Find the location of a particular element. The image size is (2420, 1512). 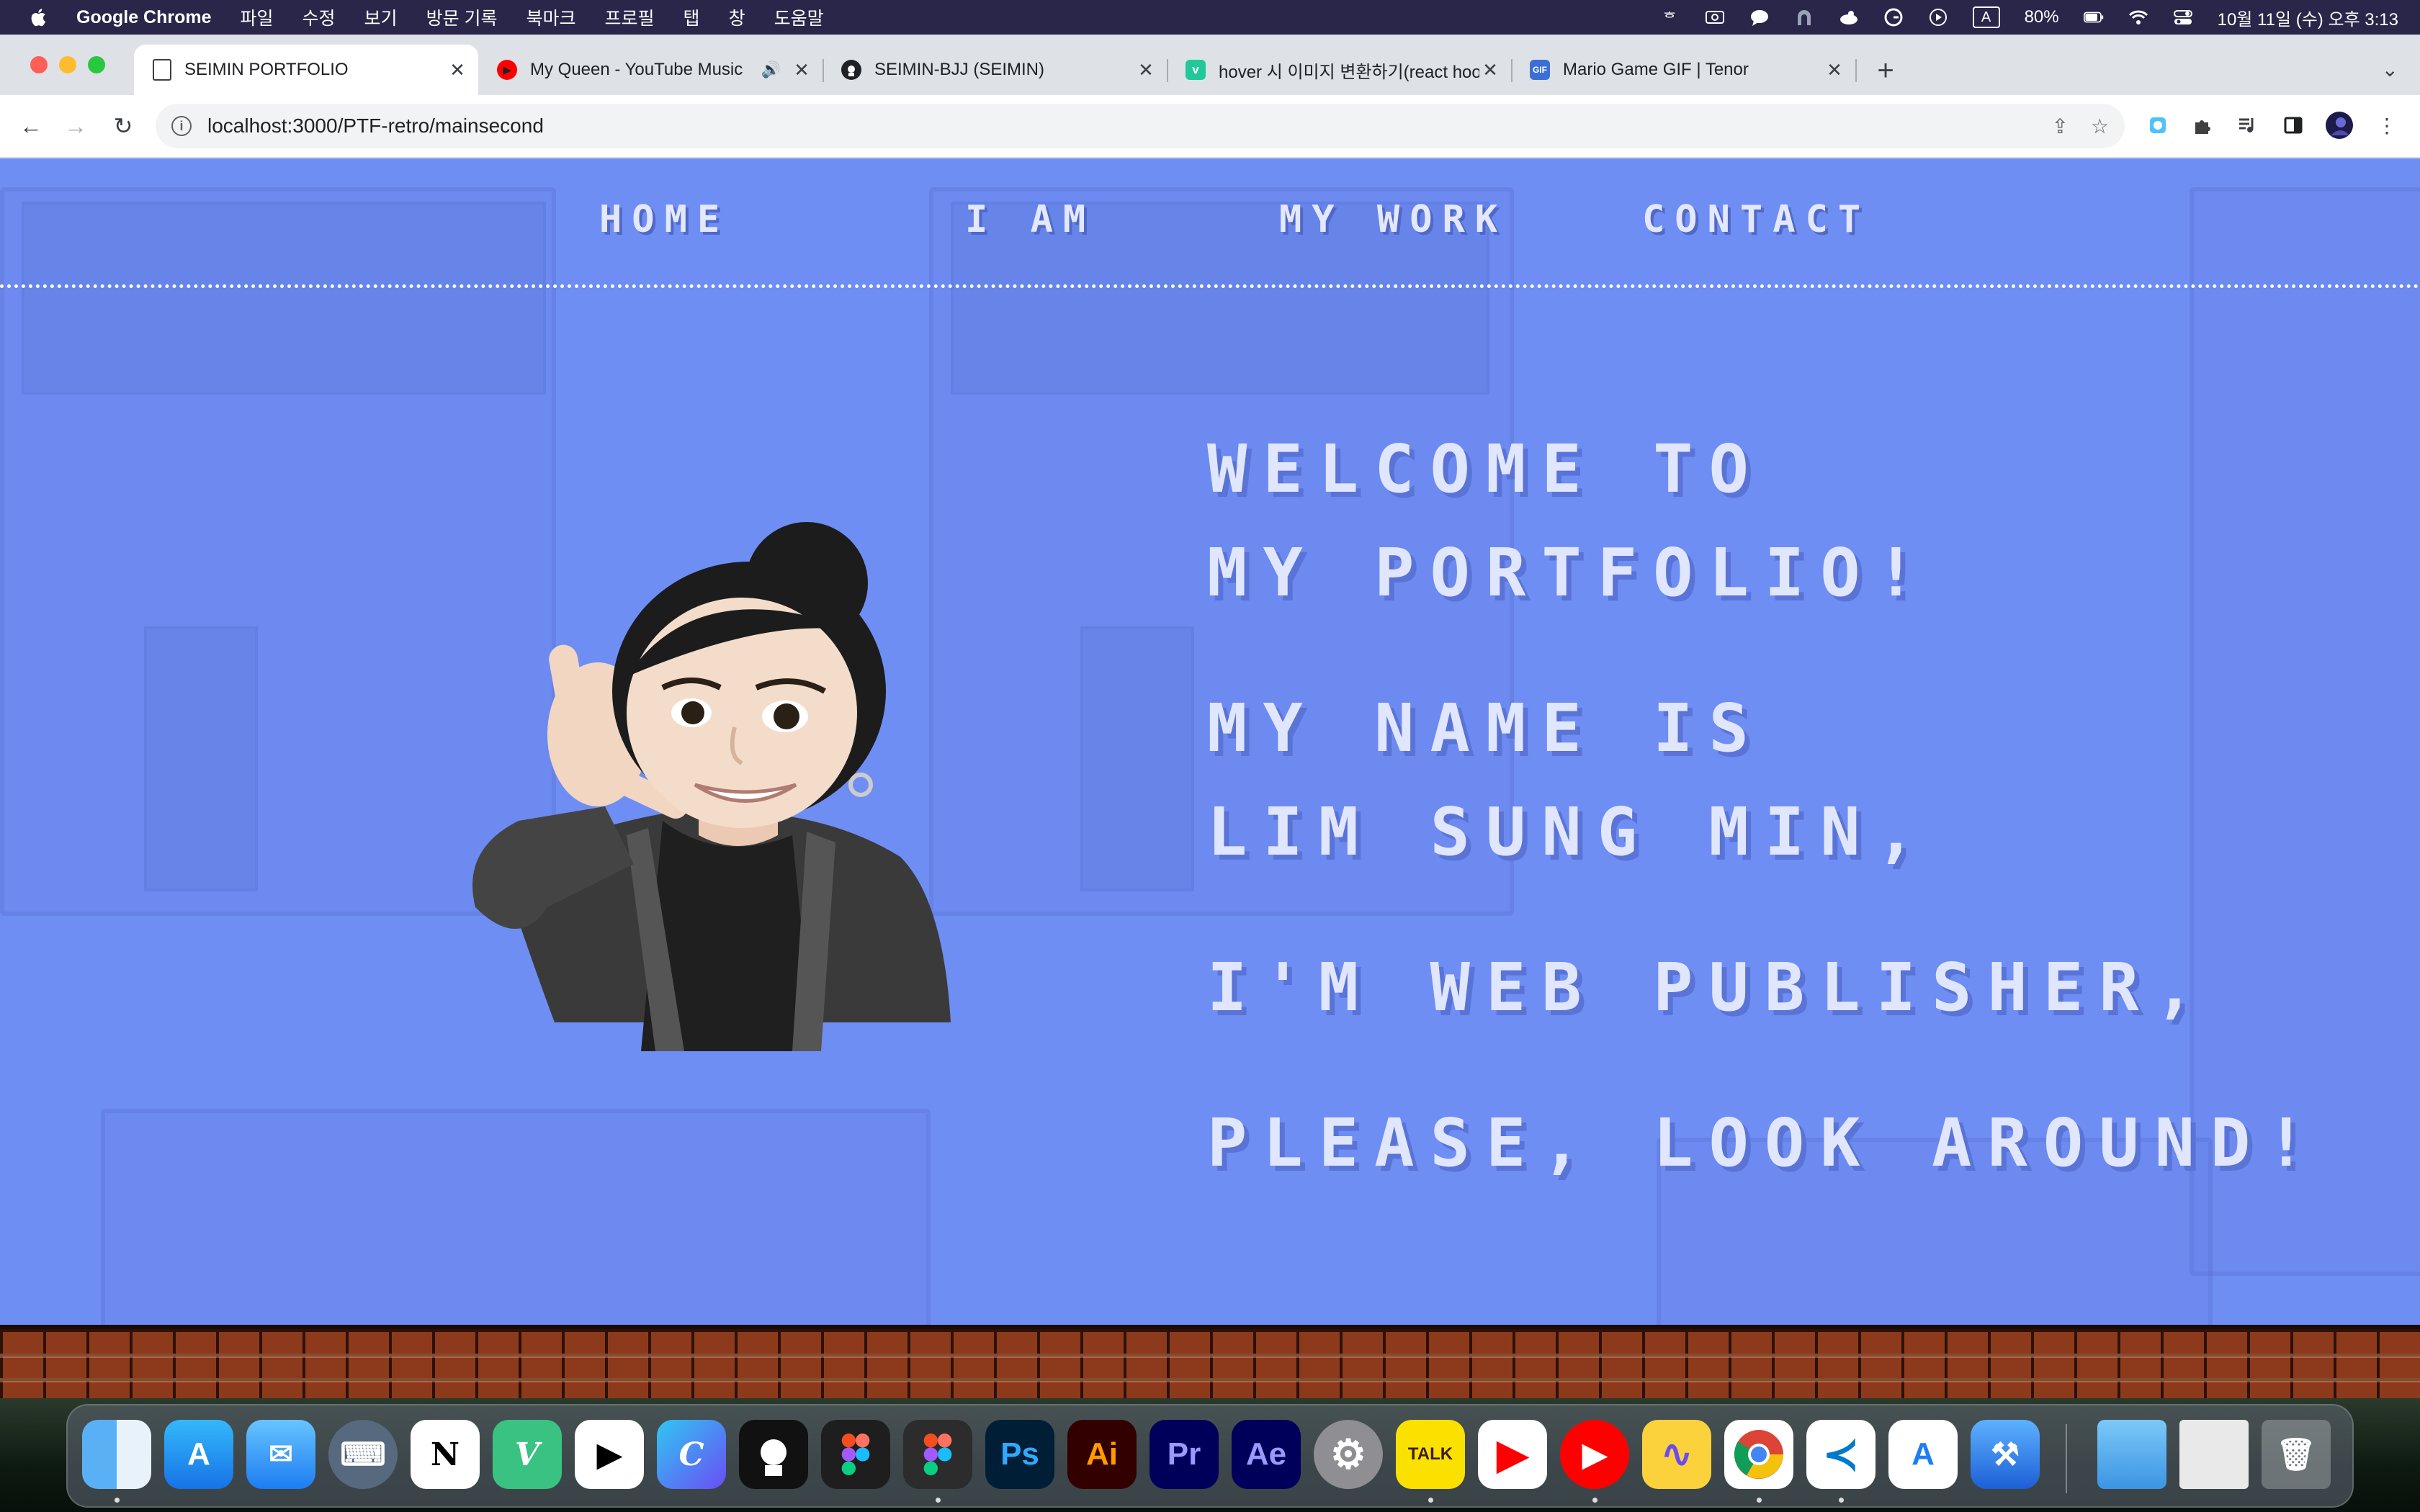

chrome-menu-icon: ⋮ is located at coordinates (2386, 125).